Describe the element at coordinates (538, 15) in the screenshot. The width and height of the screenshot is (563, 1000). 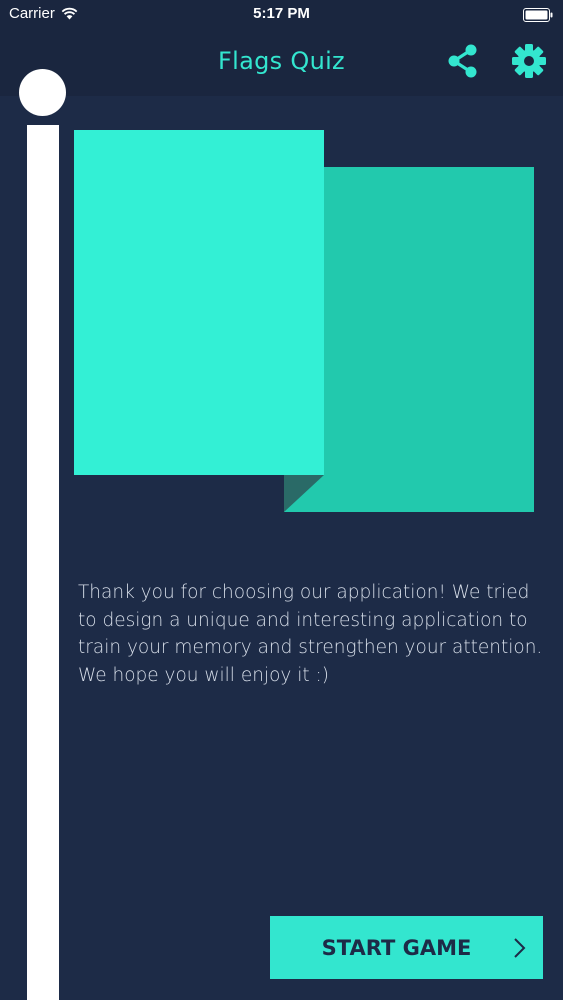
I see `battery-icon` at that location.